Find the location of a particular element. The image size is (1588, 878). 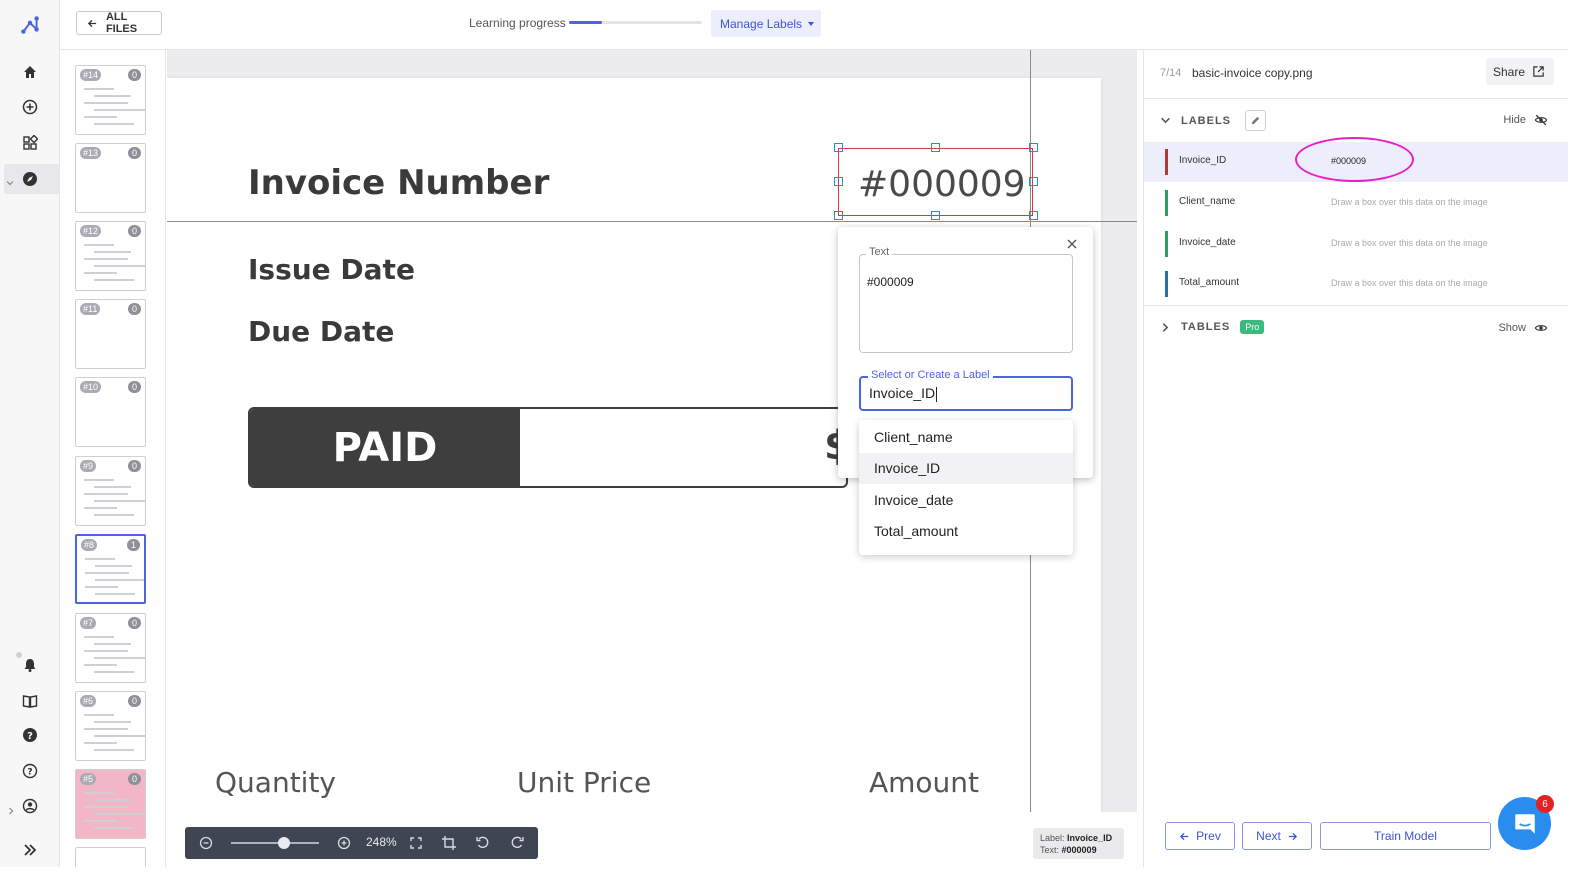

account-icon is located at coordinates (30, 806).